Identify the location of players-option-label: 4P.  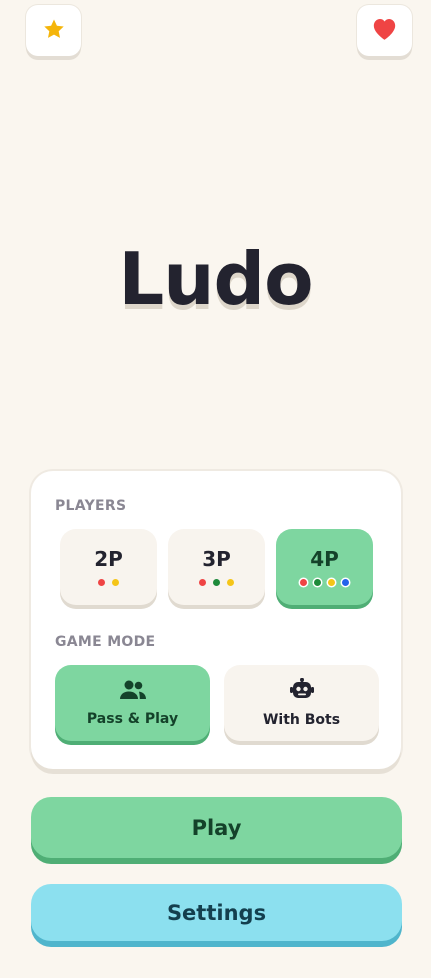
(324, 559).